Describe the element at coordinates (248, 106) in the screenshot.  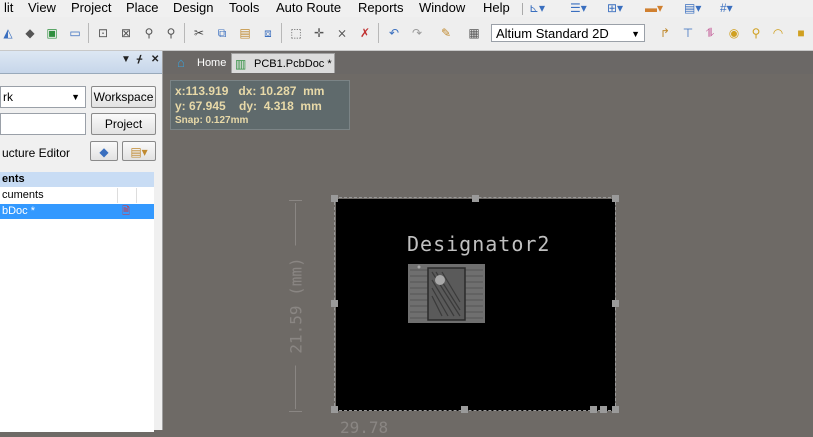
I see `hud-y-readout: y: 67.945 dy: 4.318 mm` at that location.